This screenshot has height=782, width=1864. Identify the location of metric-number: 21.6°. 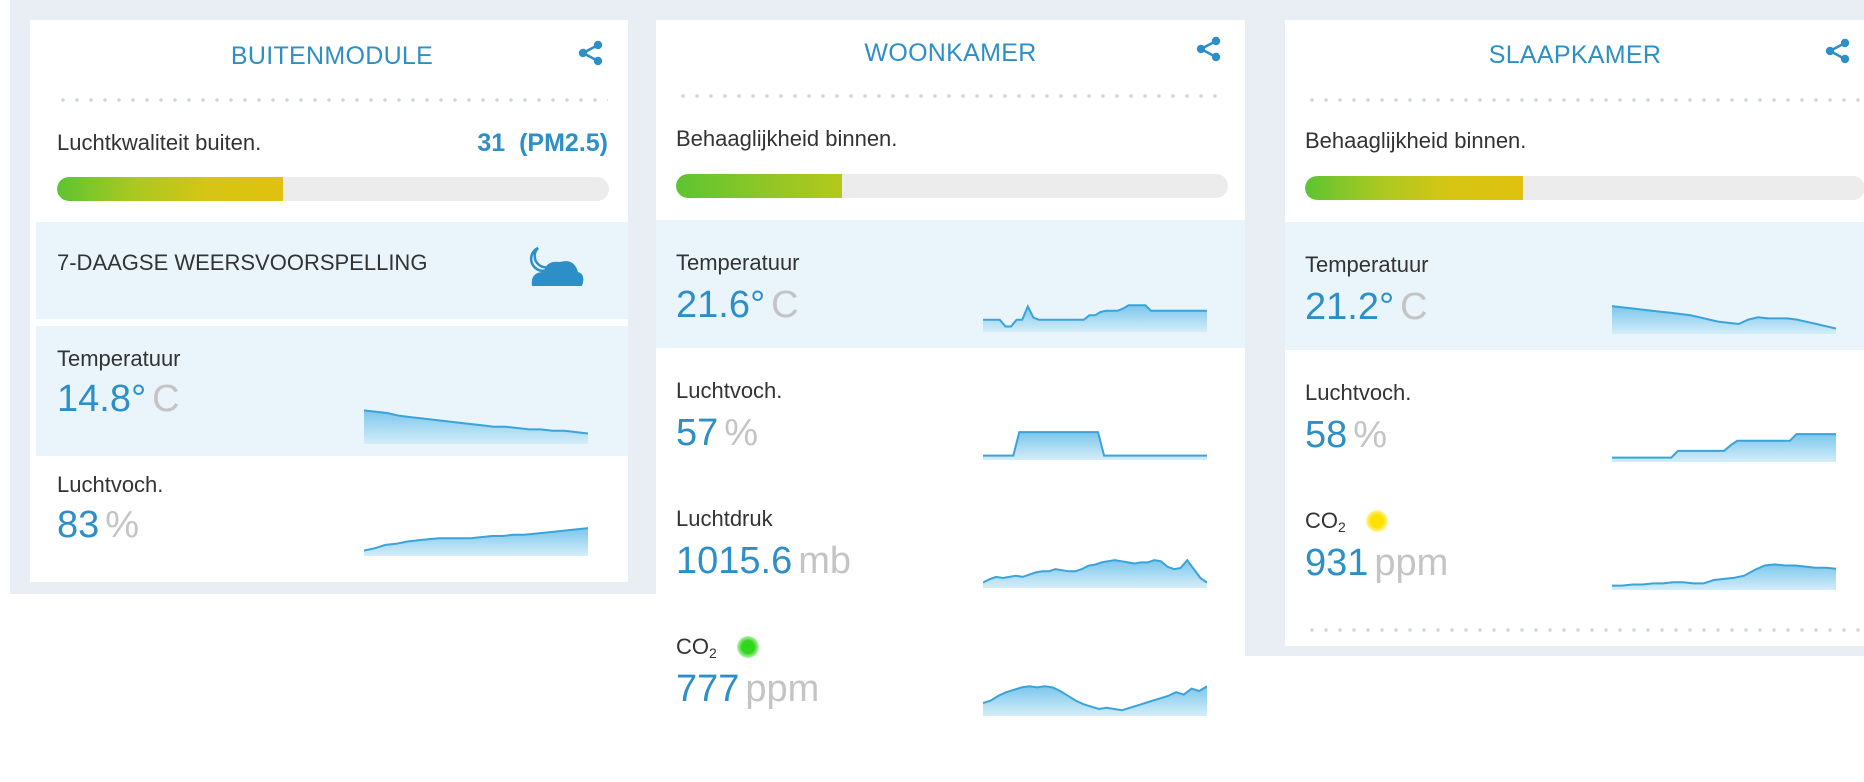
(721, 305).